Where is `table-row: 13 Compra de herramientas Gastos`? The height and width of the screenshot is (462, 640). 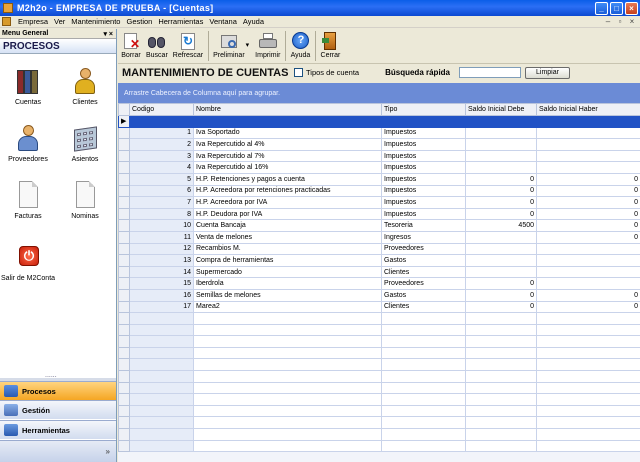
table-row: 13 Compra de herramientas Gastos is located at coordinates (379, 260).